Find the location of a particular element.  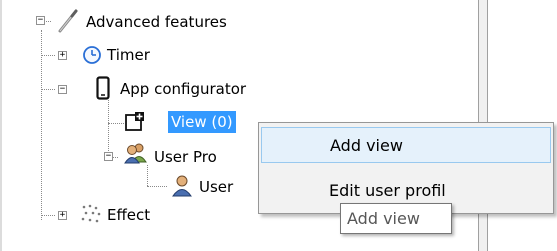

tree-node-user-profiles: User Pro is located at coordinates (185, 157).